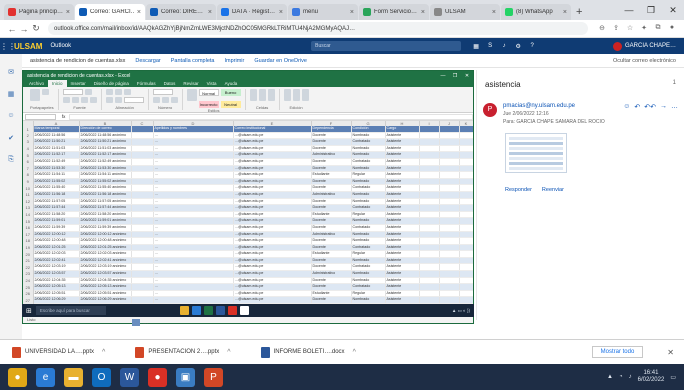 The height and width of the screenshot is (390, 684). I want to click on bookmark-star-icon: ☆, so click(630, 29).